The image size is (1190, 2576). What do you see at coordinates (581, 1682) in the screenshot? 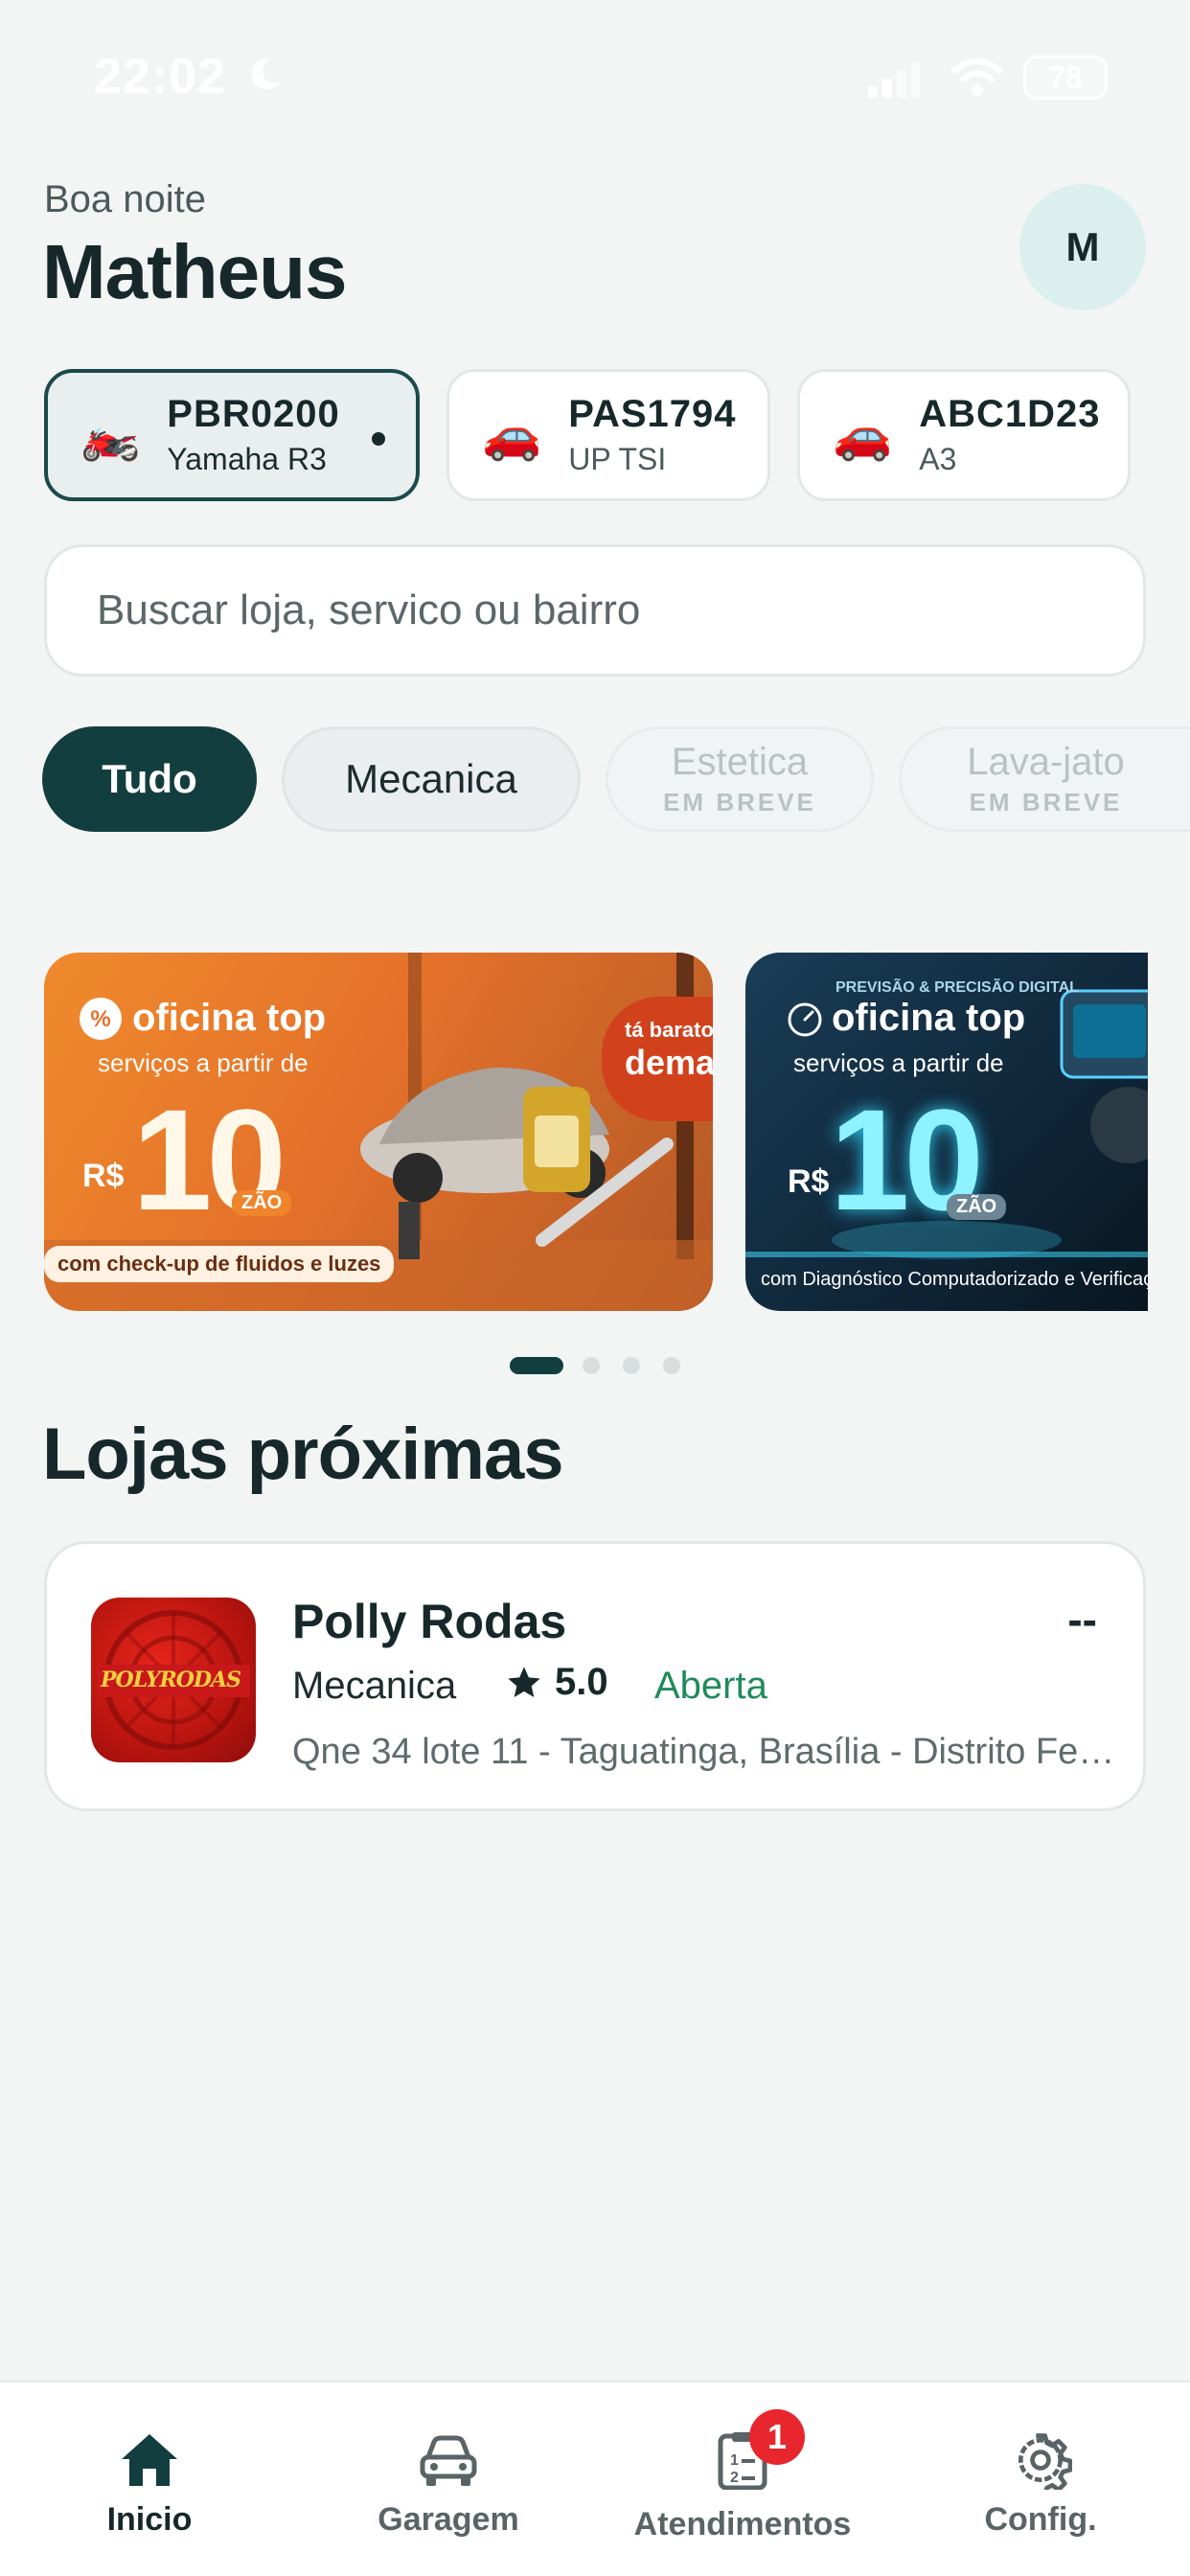
I see `store-rating-value: 5.0` at bounding box center [581, 1682].